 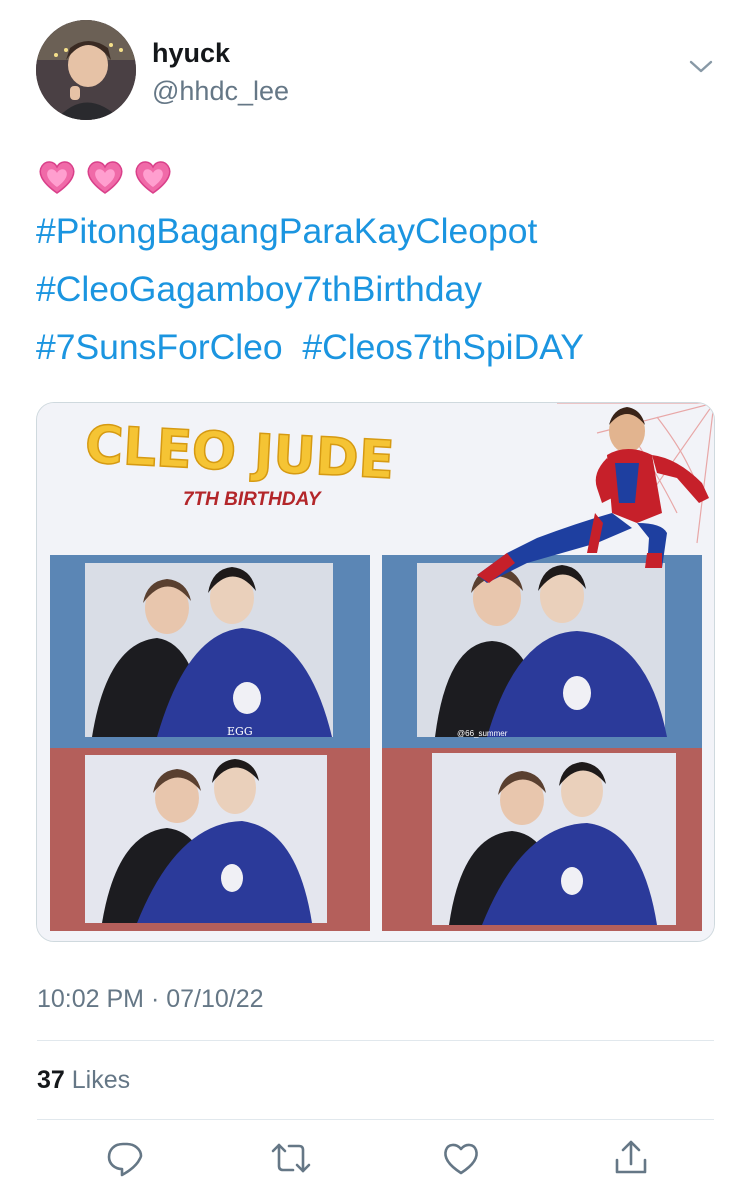 I want to click on hashtag-link: #PitongBagangParaKayCleopot, so click(x=286, y=231).